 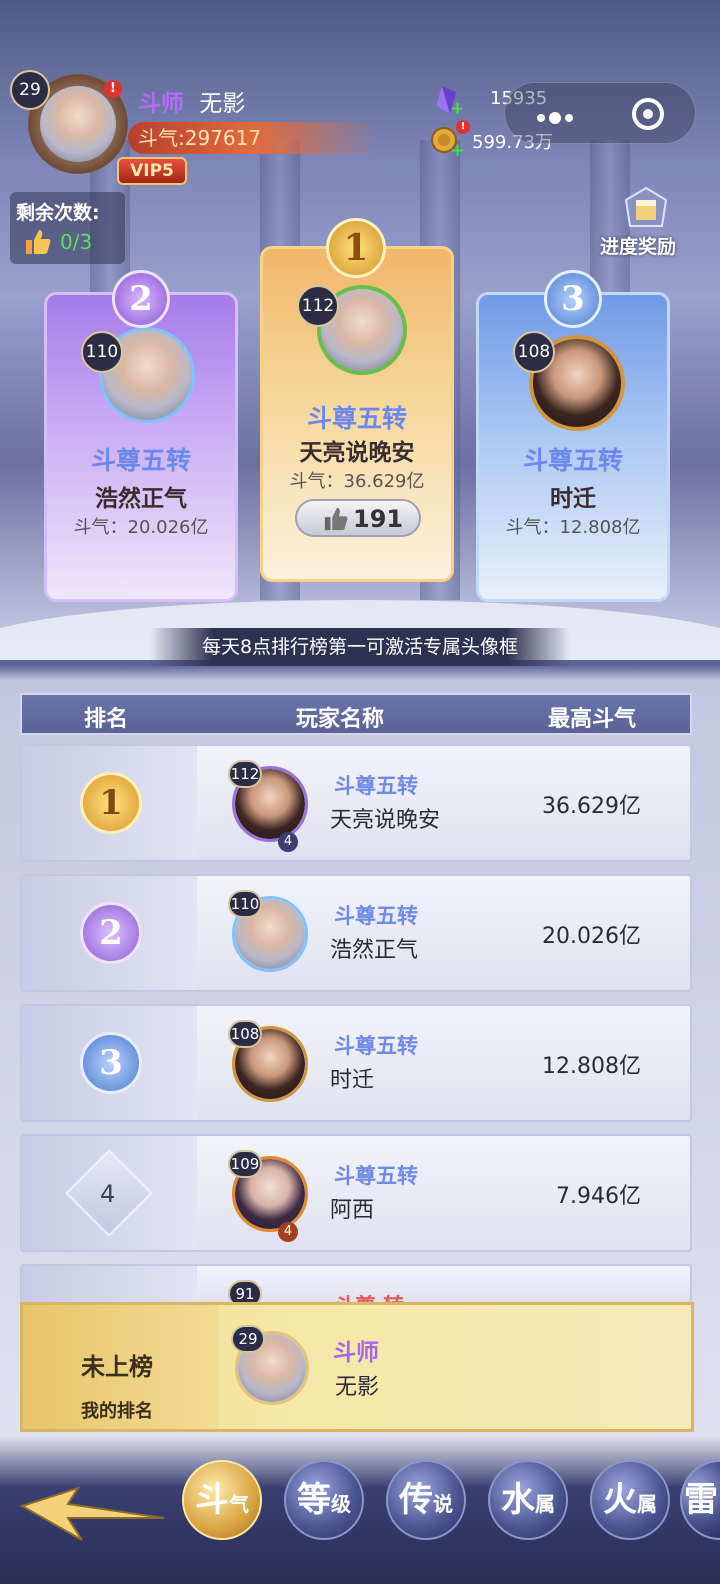 What do you see at coordinates (245, 1034) in the screenshot?
I see `row-level: 108` at bounding box center [245, 1034].